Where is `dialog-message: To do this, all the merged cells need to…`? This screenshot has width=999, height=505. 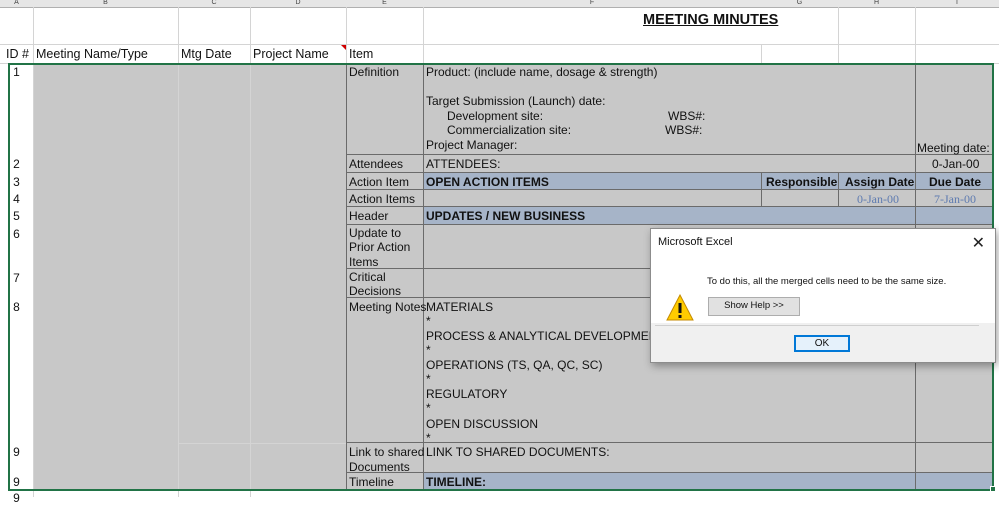 dialog-message: To do this, all the merged cells need to… is located at coordinates (827, 281).